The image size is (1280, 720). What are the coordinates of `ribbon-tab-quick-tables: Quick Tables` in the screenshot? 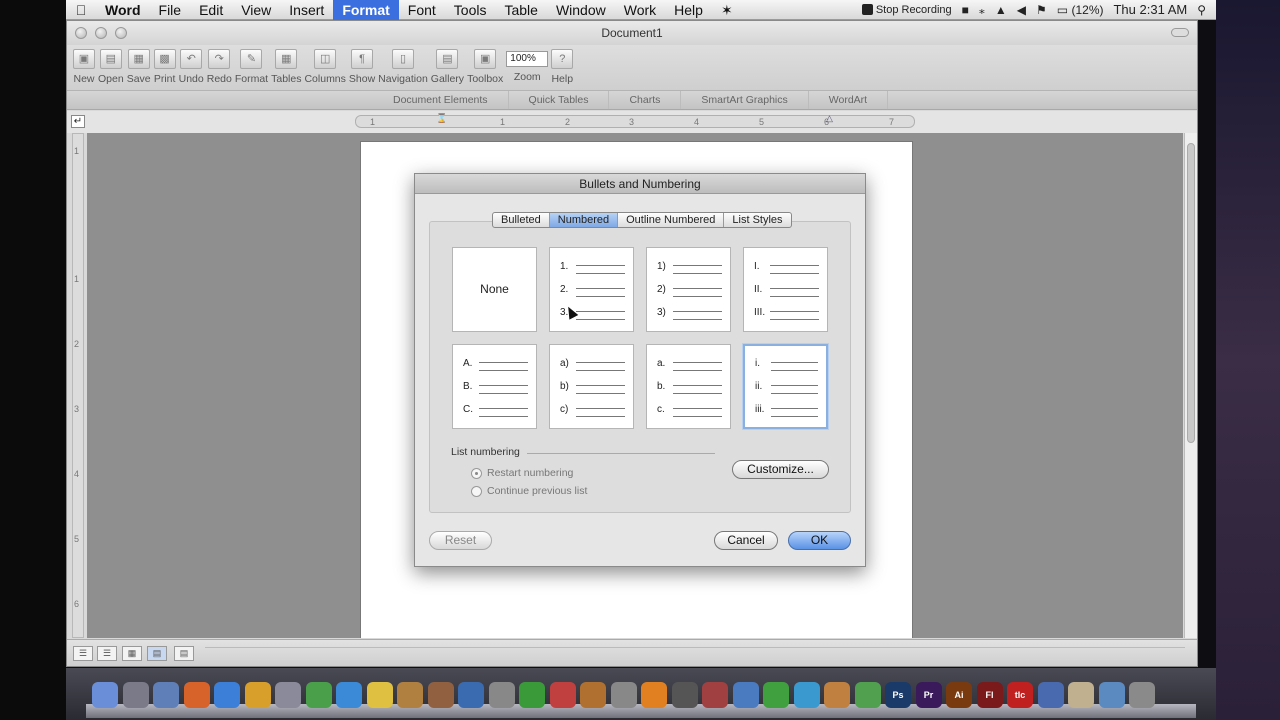 It's located at (559, 100).